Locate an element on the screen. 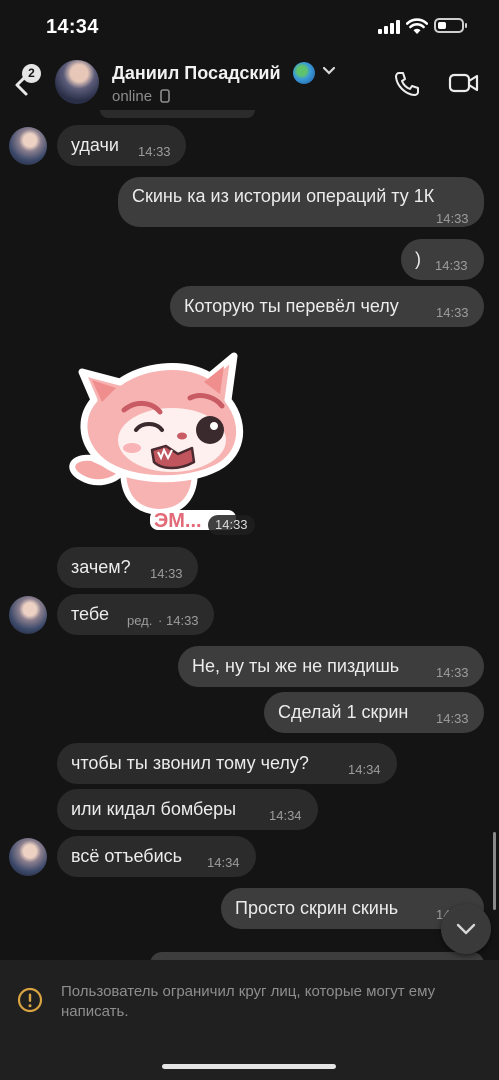 The height and width of the screenshot is (1080, 499). contact-name: Даниил Посадский is located at coordinates (196, 73).